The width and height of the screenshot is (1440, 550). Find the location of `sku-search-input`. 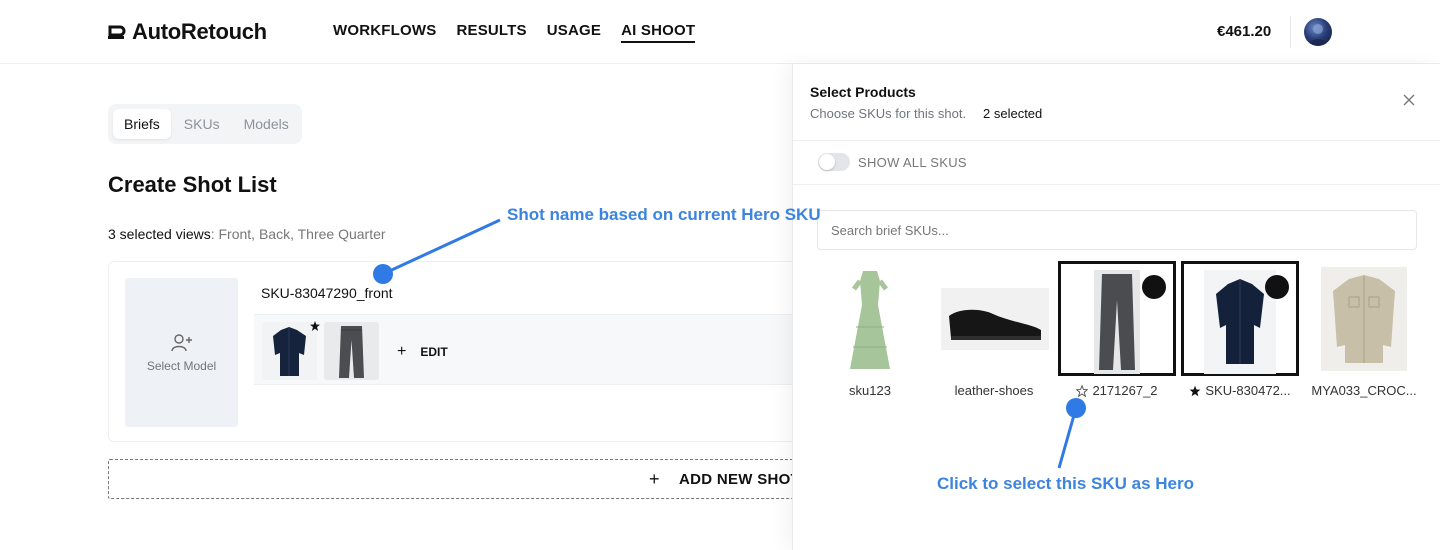

sku-search-input is located at coordinates (1117, 230).